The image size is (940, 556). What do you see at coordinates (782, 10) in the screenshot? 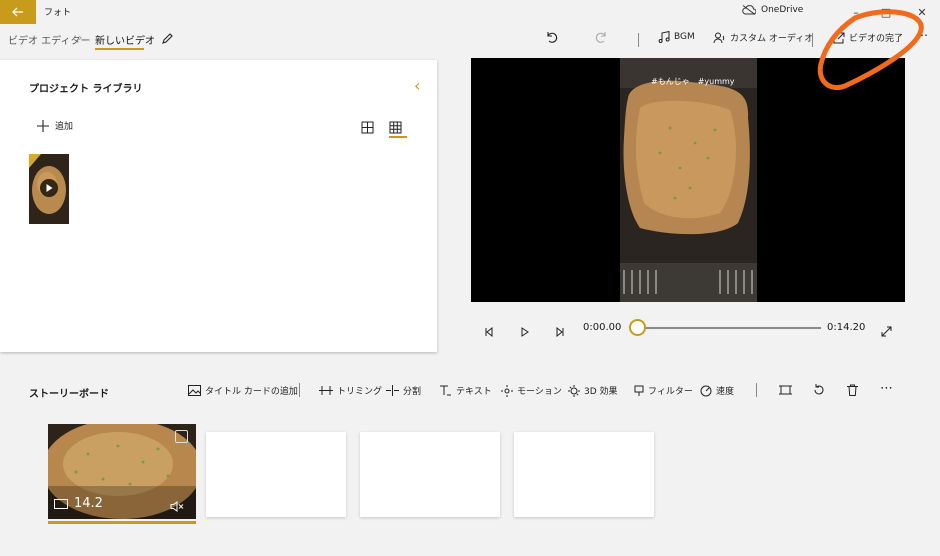
I see `onedrive-label: OneDrive` at bounding box center [782, 10].